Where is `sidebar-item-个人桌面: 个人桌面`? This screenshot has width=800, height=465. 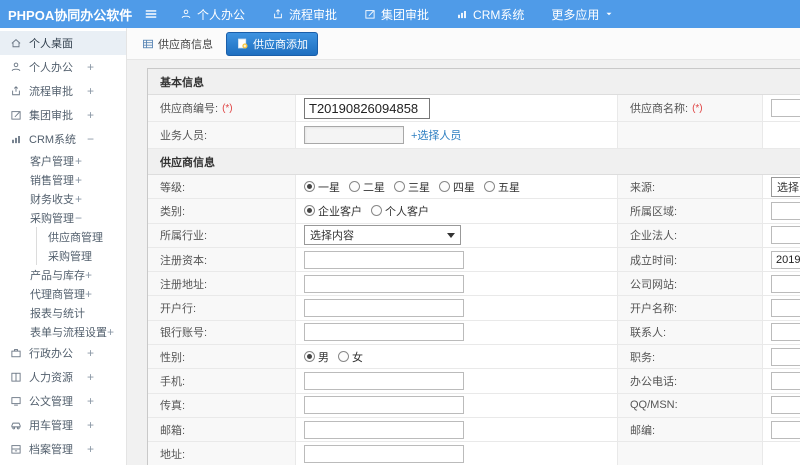
sidebar-item-个人桌面: 个人桌面 is located at coordinates (63, 43).